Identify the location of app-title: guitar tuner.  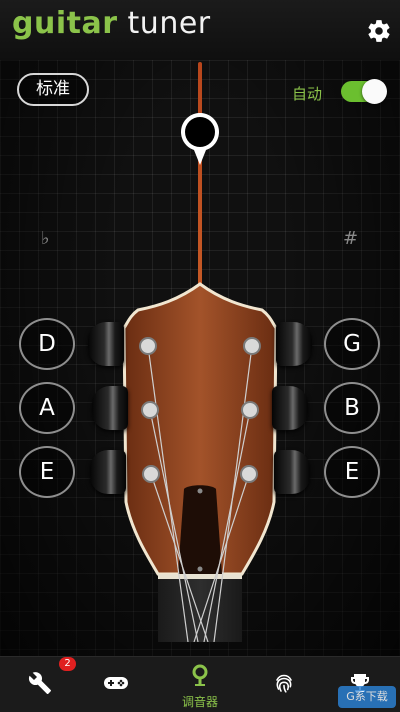
(111, 23).